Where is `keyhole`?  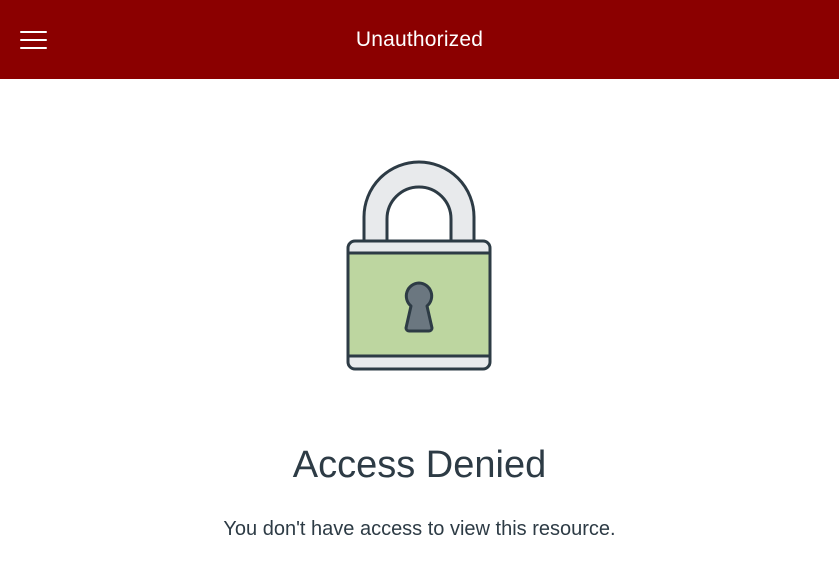 keyhole is located at coordinates (419, 307).